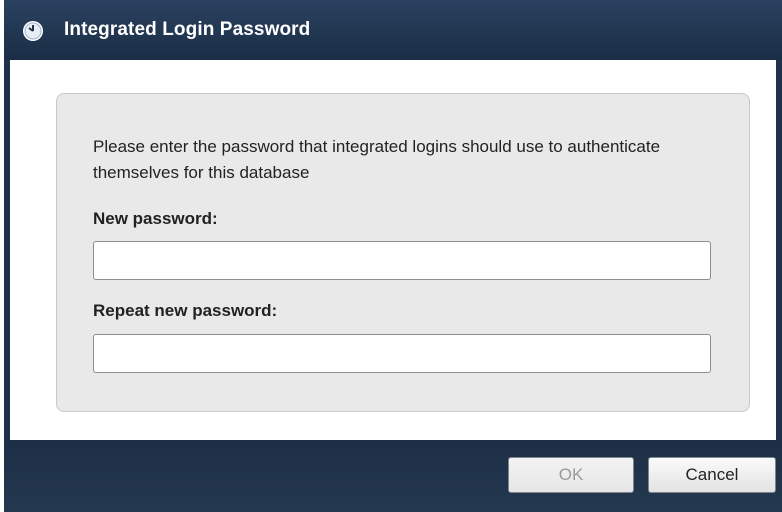 Image resolution: width=782 pixels, height=512 pixels. Describe the element at coordinates (571, 475) in the screenshot. I see `ok-button: OK` at that location.